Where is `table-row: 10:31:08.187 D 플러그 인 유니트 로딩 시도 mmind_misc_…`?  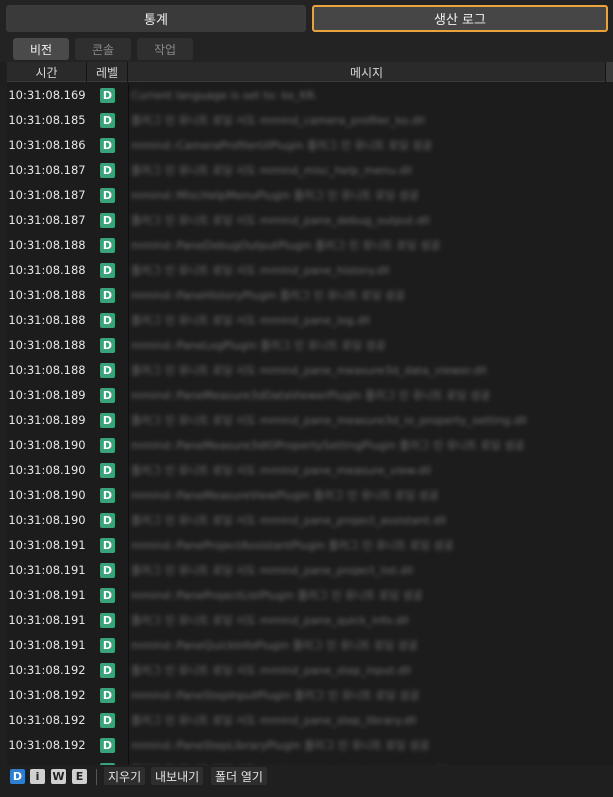 table-row: 10:31:08.187 D 플러그 인 유니트 로딩 시도 mmind_misc_… is located at coordinates (310, 170).